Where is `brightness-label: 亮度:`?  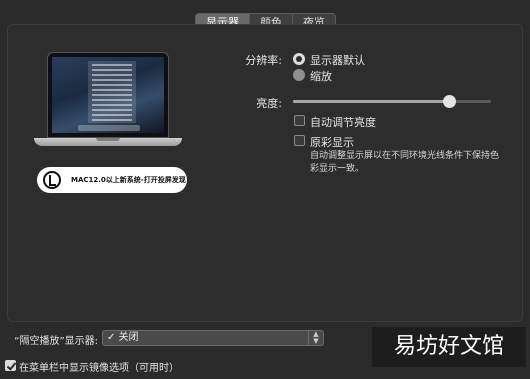
brightness-label: 亮度: is located at coordinates (269, 103).